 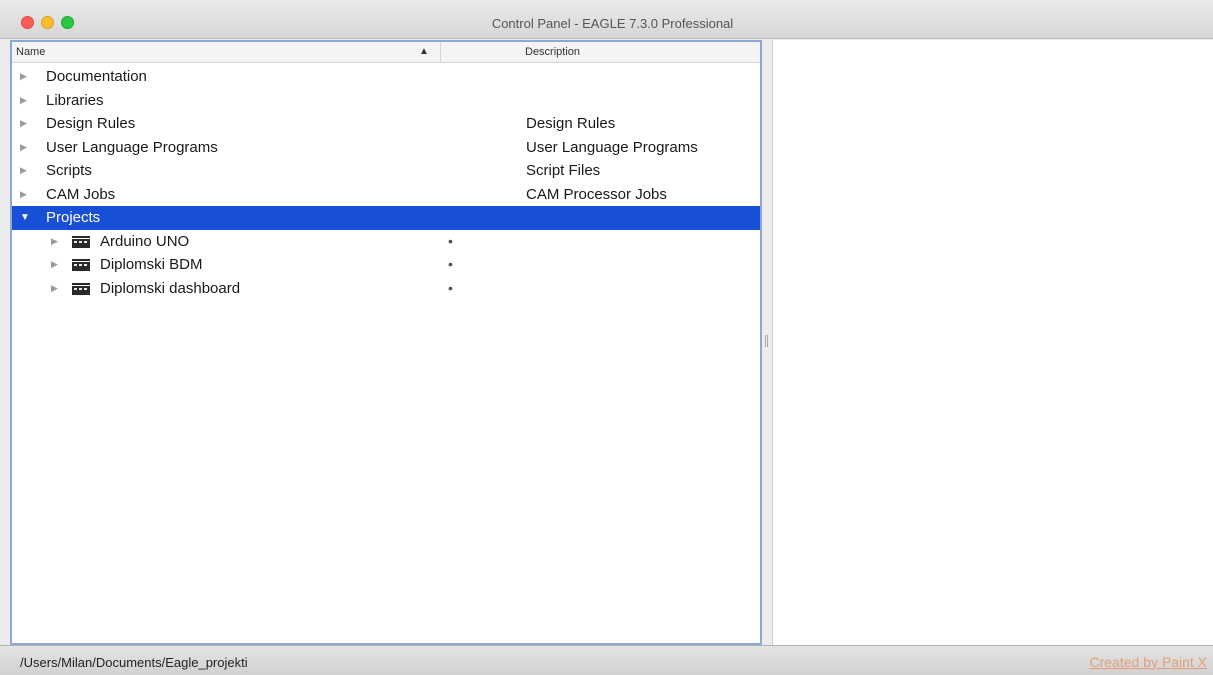 What do you see at coordinates (134, 662) in the screenshot?
I see `current-path: /Users/Milan/Documents/Eagle_projekti` at bounding box center [134, 662].